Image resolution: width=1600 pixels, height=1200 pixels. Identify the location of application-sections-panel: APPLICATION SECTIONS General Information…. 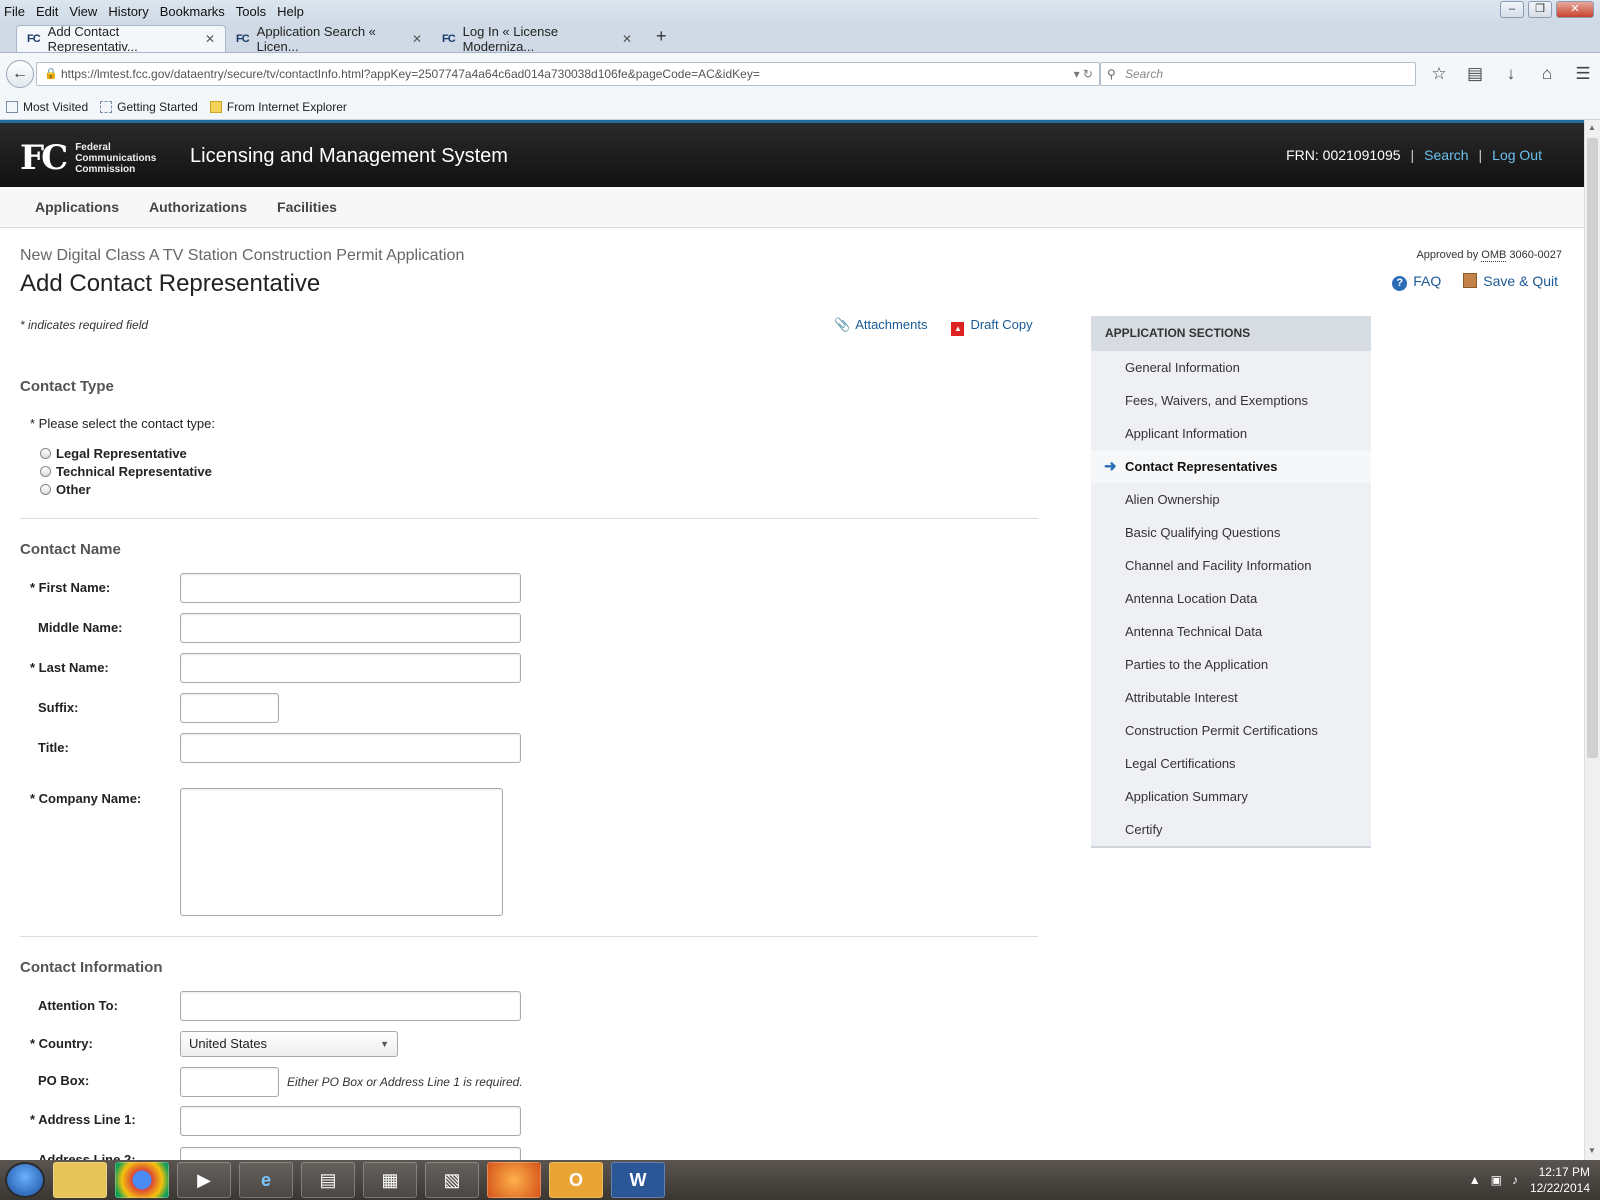
(1231, 582).